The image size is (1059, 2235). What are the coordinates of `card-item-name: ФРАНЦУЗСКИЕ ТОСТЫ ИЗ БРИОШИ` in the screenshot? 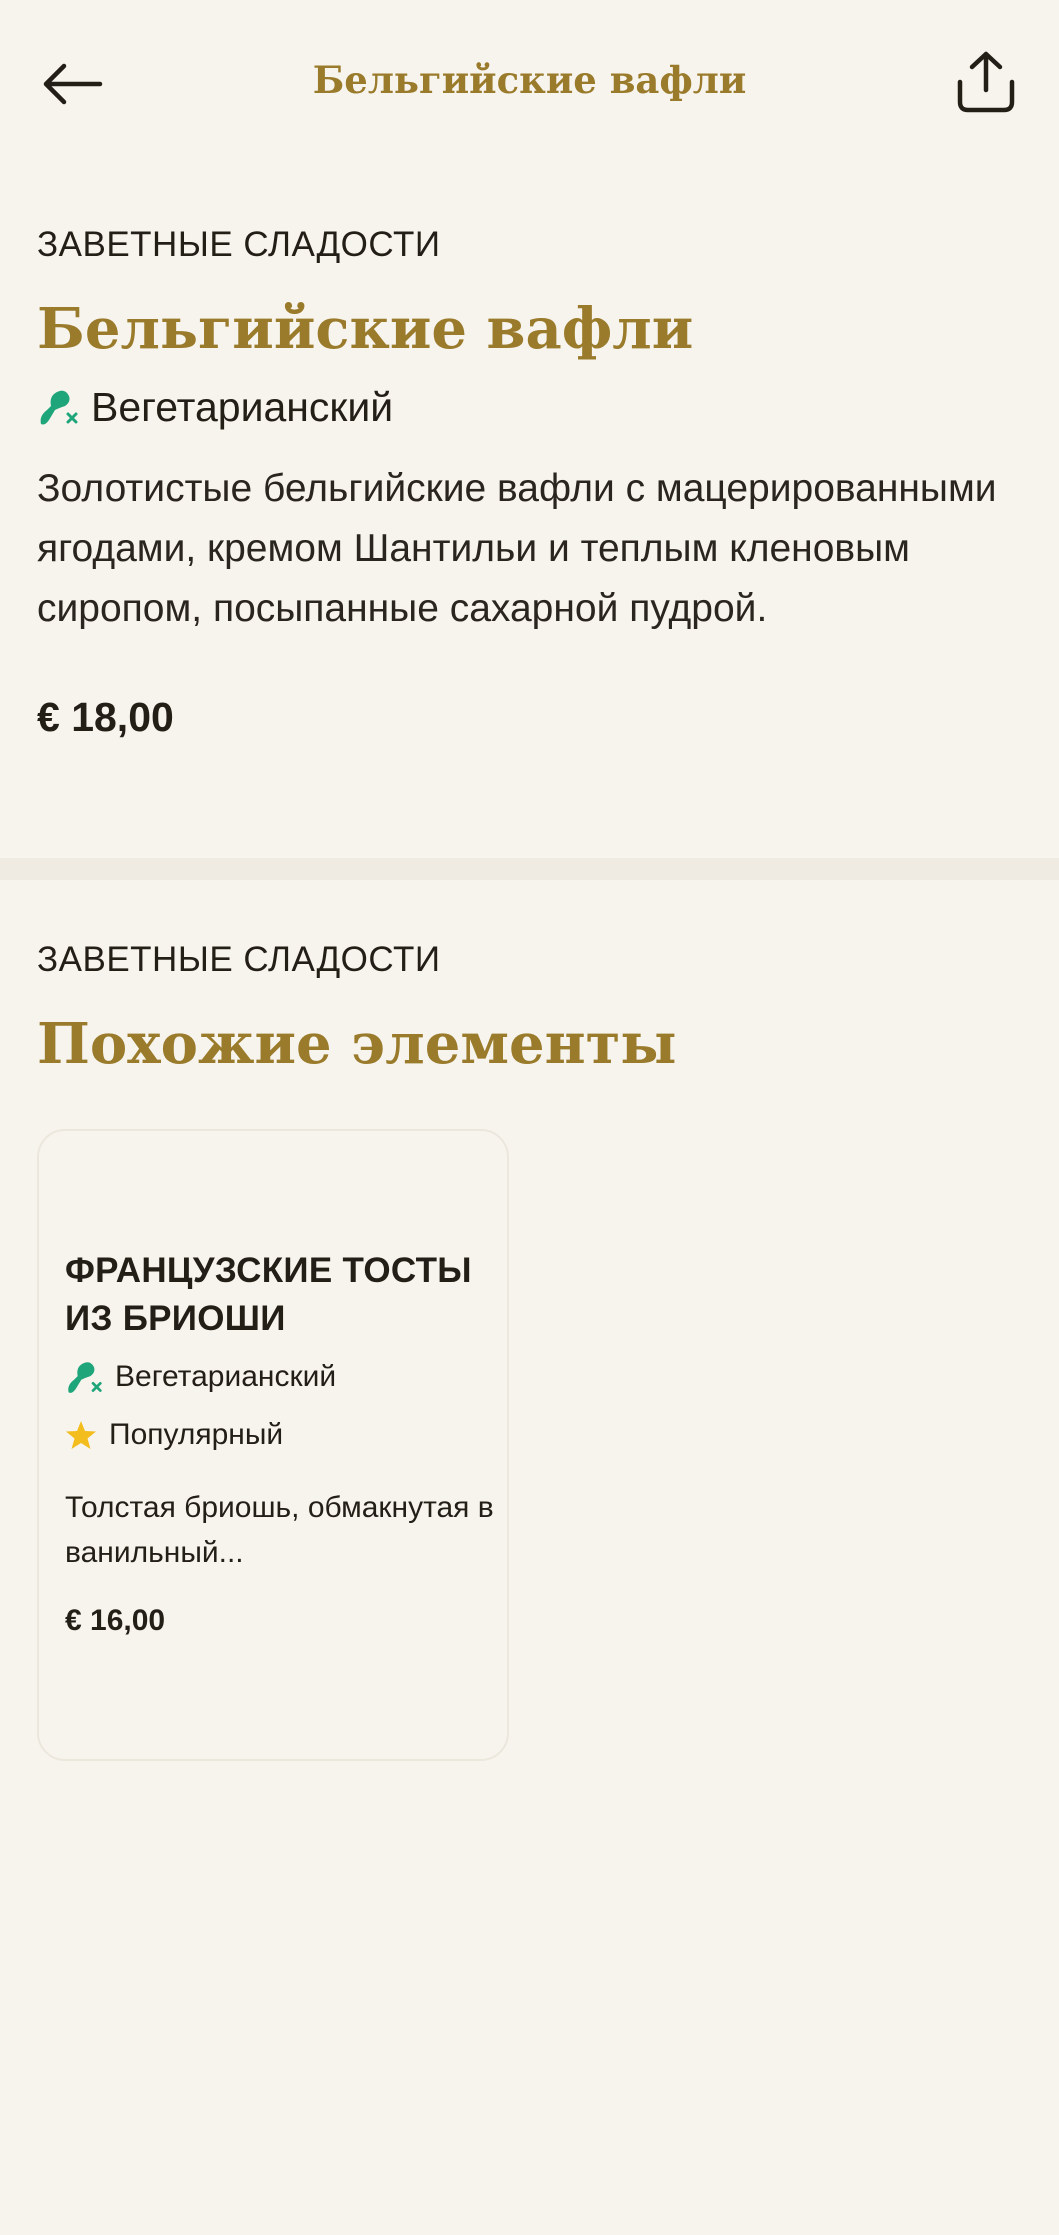 It's located at (268, 1294).